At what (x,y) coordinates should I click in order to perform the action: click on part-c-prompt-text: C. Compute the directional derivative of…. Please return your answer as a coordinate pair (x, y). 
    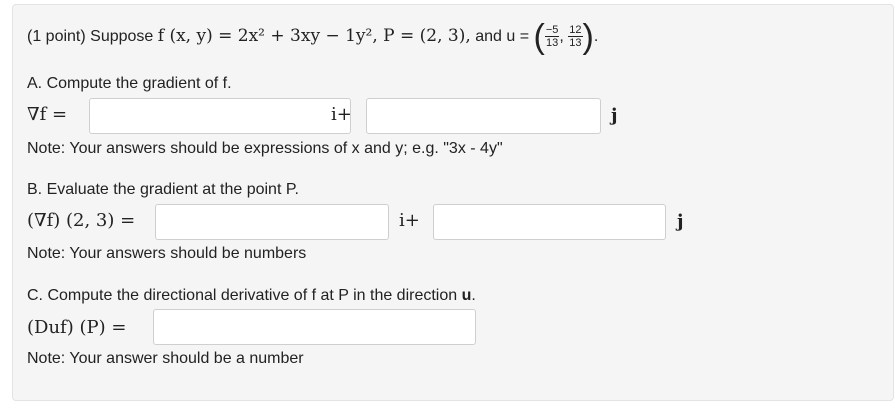
    Looking at the image, I should click on (242, 295).